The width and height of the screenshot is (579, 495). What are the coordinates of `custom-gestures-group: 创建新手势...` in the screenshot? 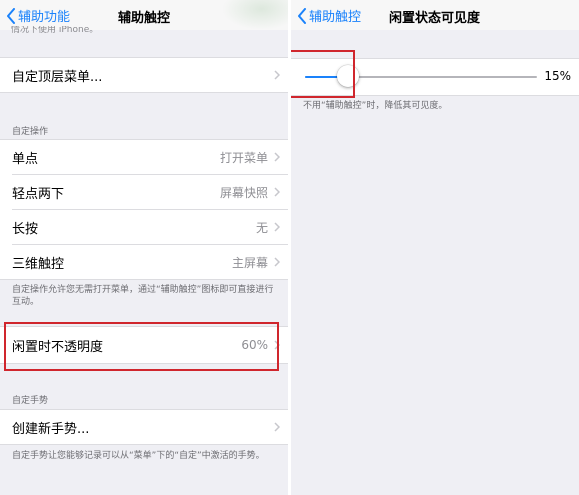 It's located at (144, 427).